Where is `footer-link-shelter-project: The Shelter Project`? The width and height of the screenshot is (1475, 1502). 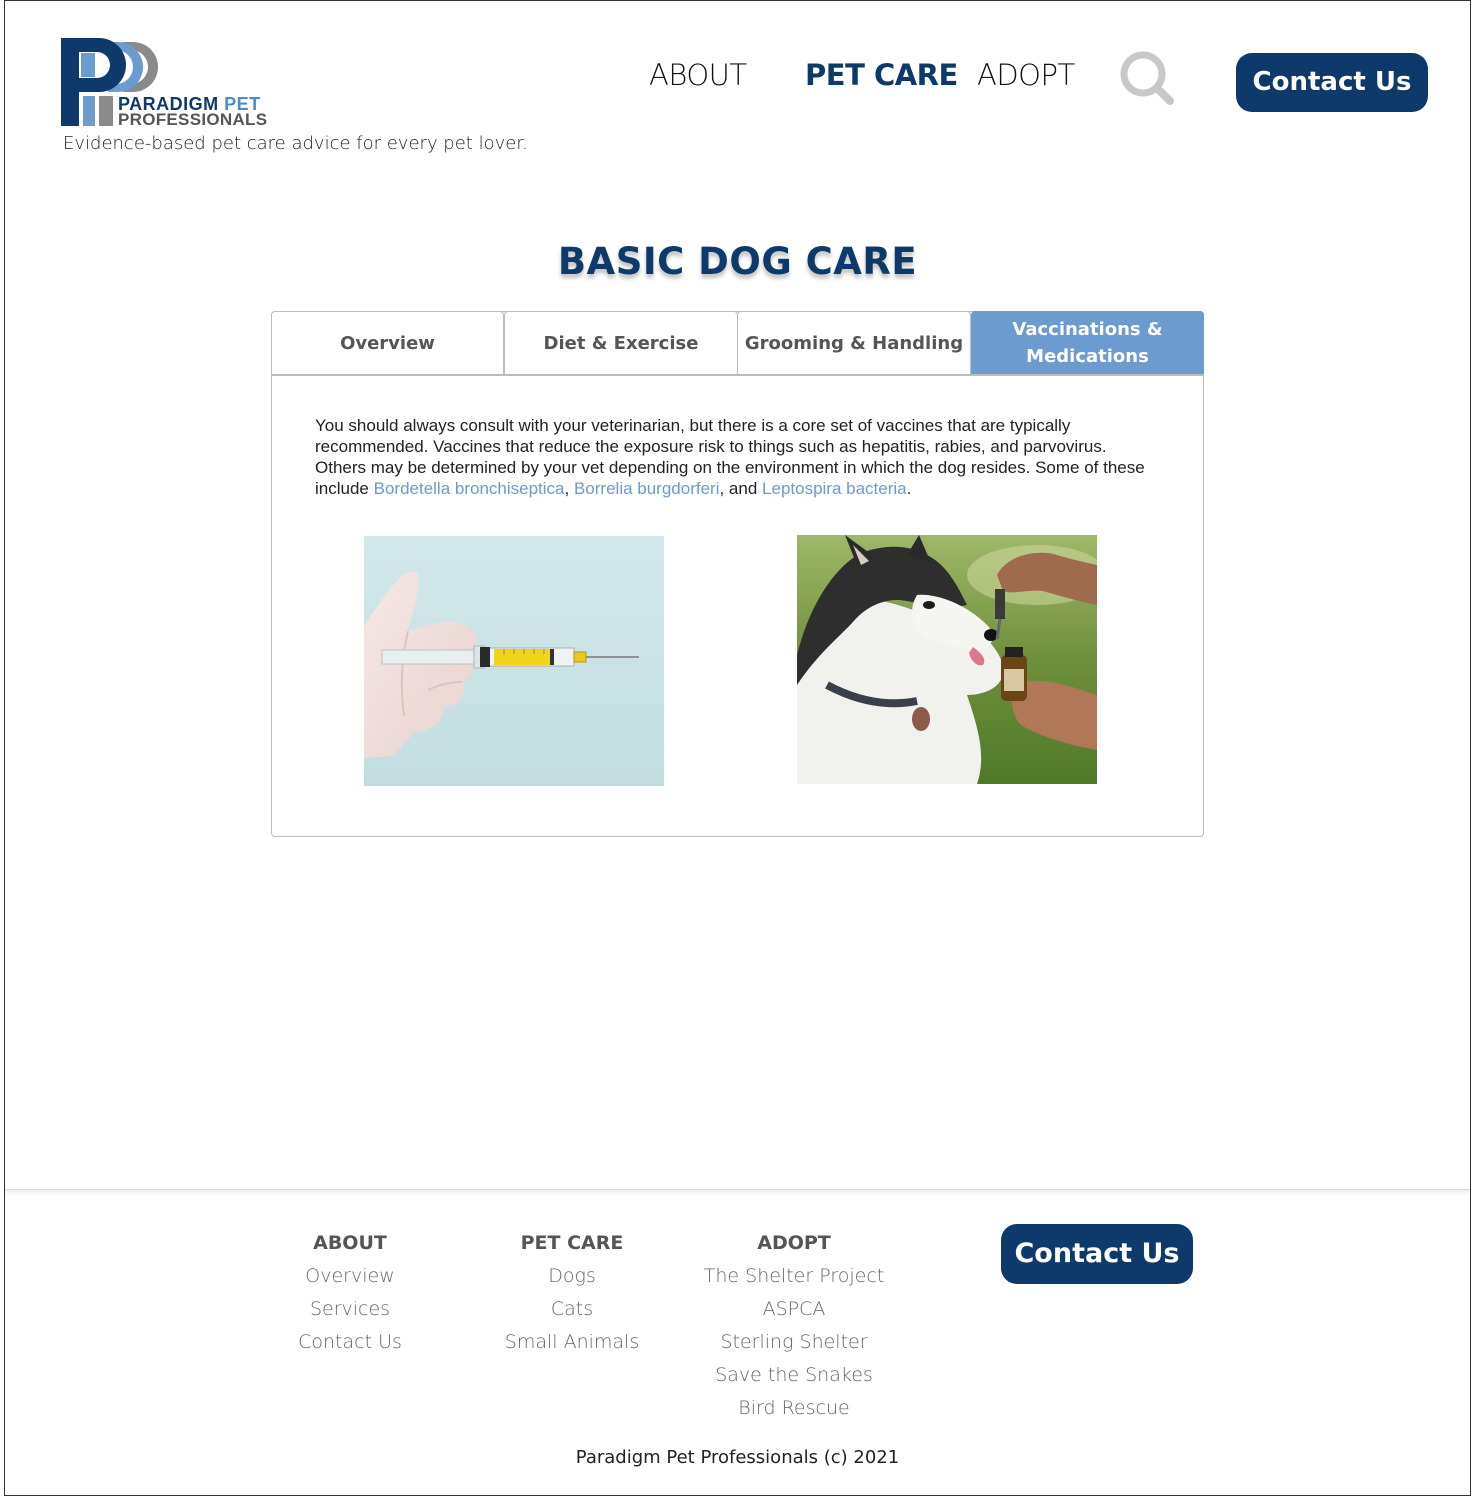 footer-link-shelter-project: The Shelter Project is located at coordinates (794, 1279).